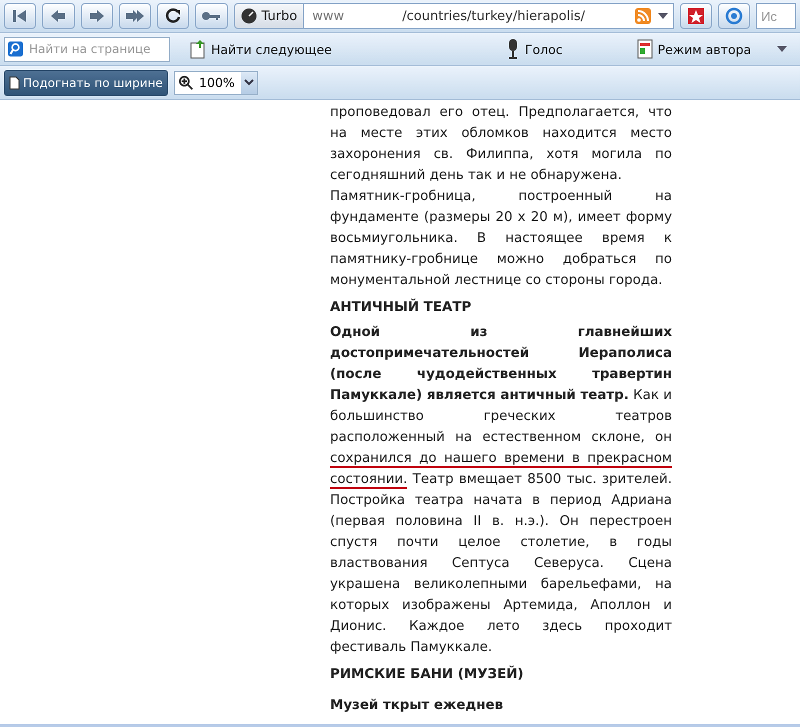 The image size is (800, 727). I want to click on author-mode-button: Режим автора, so click(694, 49).